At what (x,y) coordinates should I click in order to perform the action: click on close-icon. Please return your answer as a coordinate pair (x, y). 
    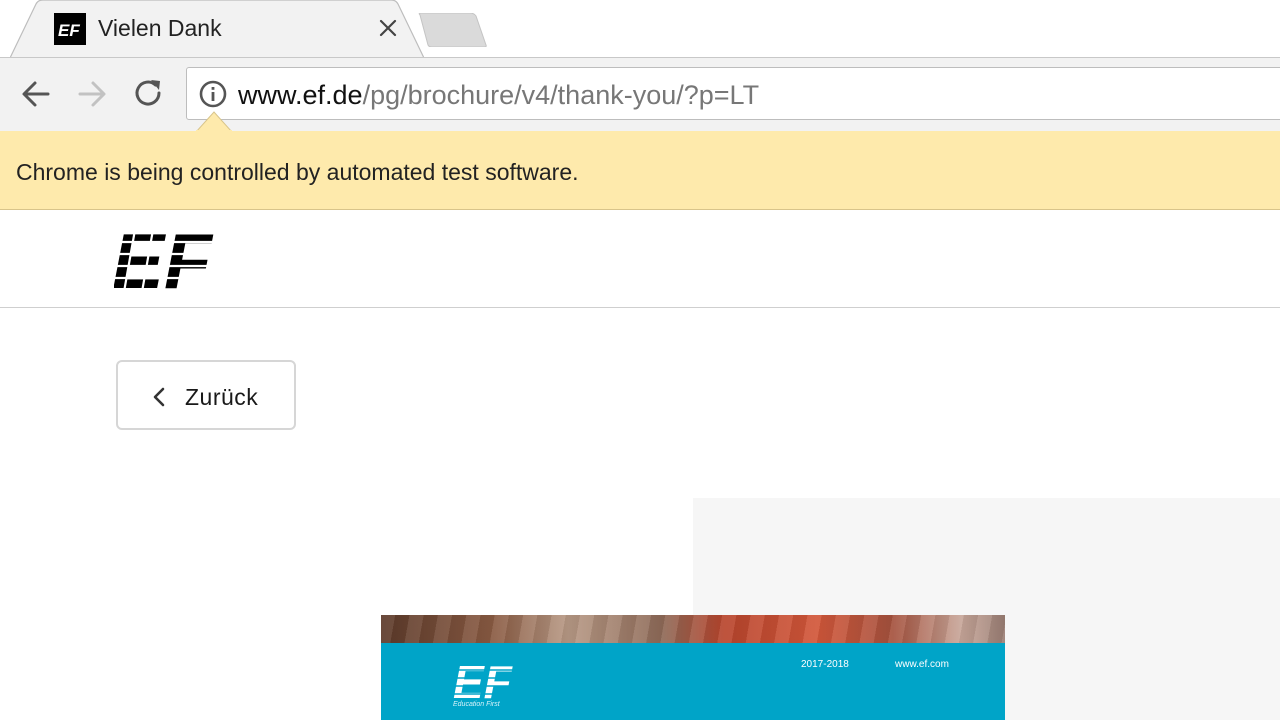
    Looking at the image, I should click on (388, 28).